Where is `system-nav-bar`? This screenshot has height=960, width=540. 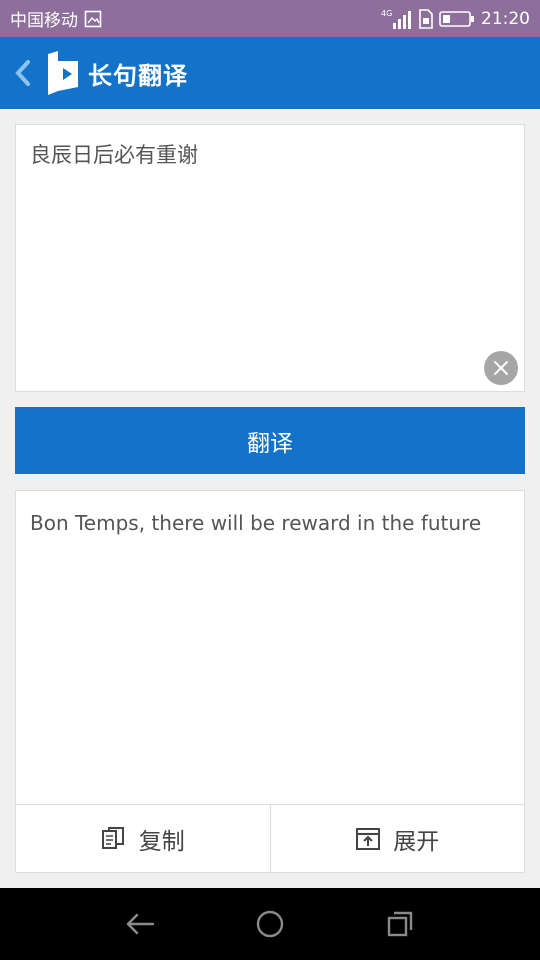 system-nav-bar is located at coordinates (270, 924).